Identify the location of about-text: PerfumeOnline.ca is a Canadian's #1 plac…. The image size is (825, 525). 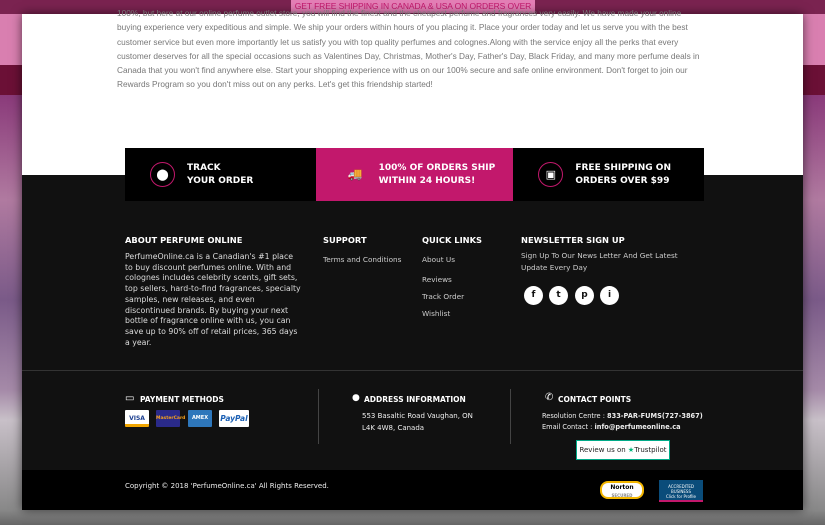
(213, 299).